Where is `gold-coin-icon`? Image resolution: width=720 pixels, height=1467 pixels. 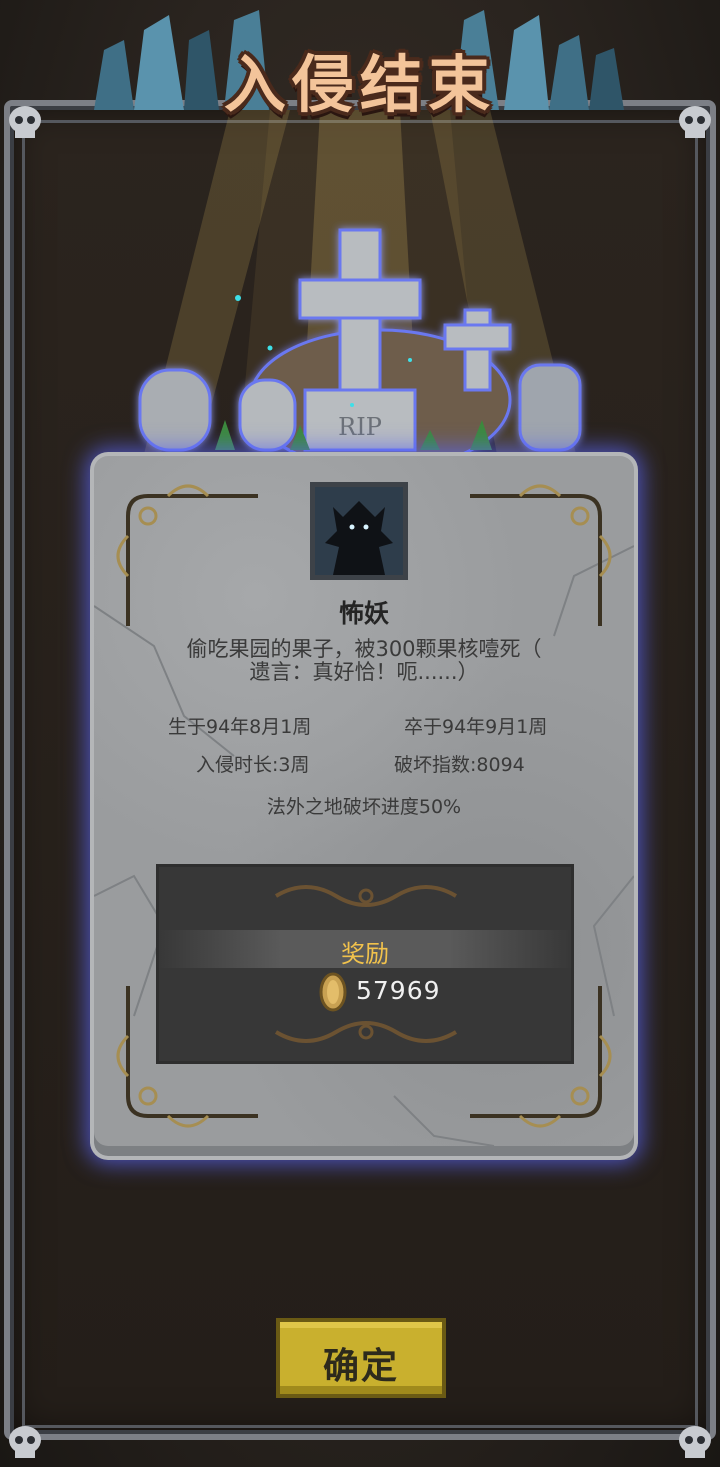 gold-coin-icon is located at coordinates (333, 992).